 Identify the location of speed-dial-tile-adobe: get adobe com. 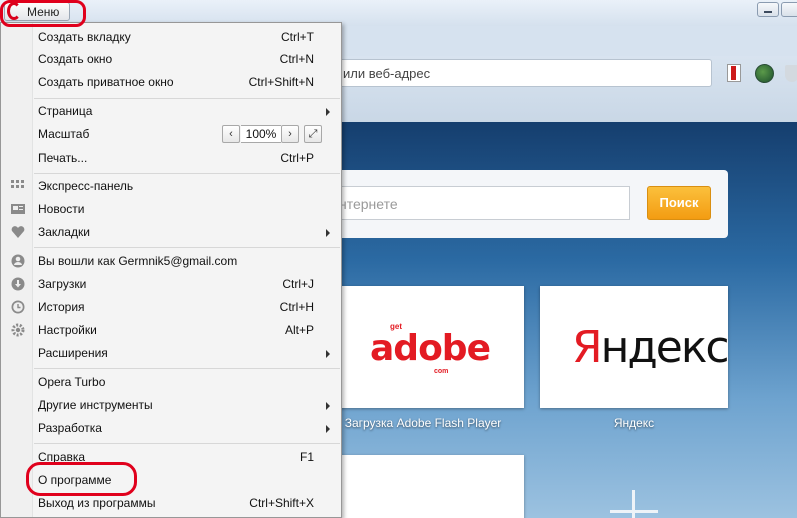
(423, 347).